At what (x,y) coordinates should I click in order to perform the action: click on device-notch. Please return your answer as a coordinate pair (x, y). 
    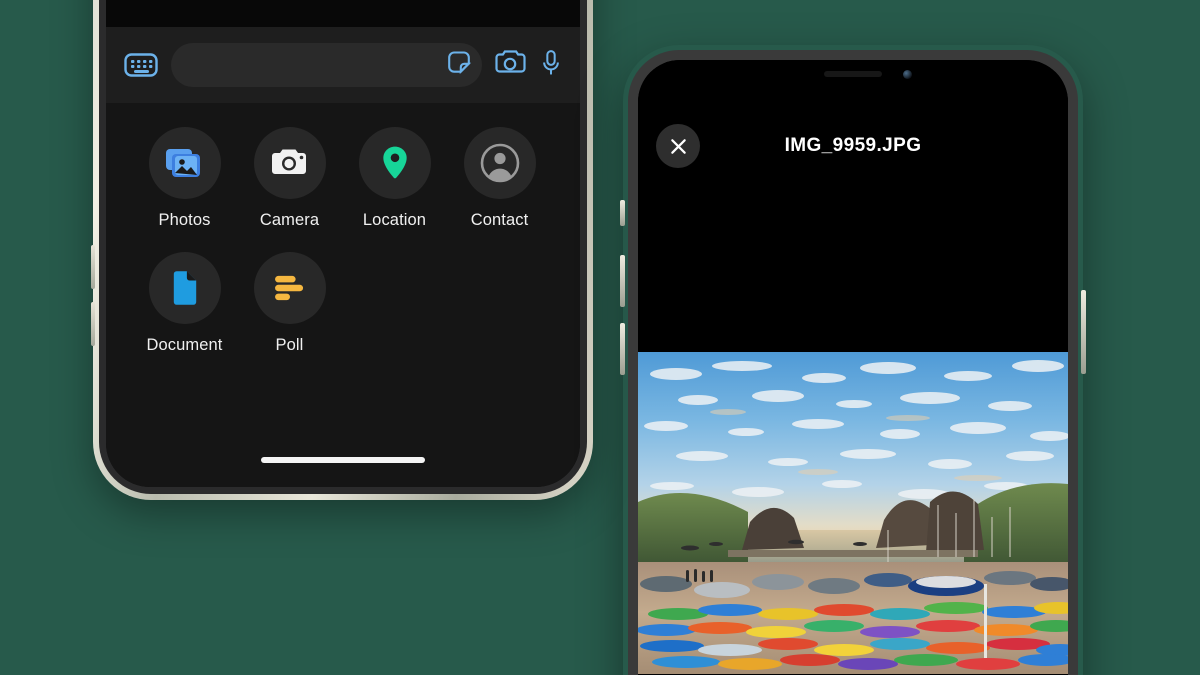
    Looking at the image, I should click on (853, 76).